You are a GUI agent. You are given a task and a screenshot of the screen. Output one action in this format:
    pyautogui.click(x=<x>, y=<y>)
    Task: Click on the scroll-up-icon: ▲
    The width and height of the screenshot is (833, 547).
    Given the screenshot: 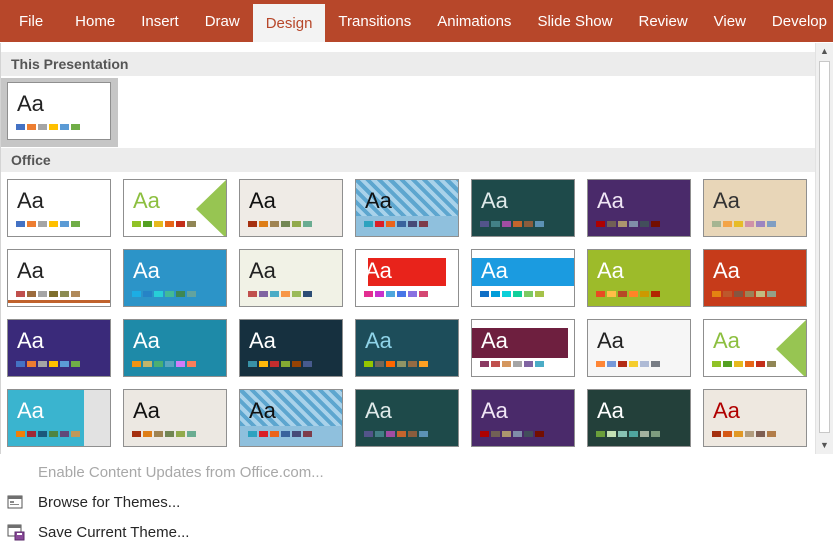 What is the action you would take?
    pyautogui.click(x=824, y=51)
    